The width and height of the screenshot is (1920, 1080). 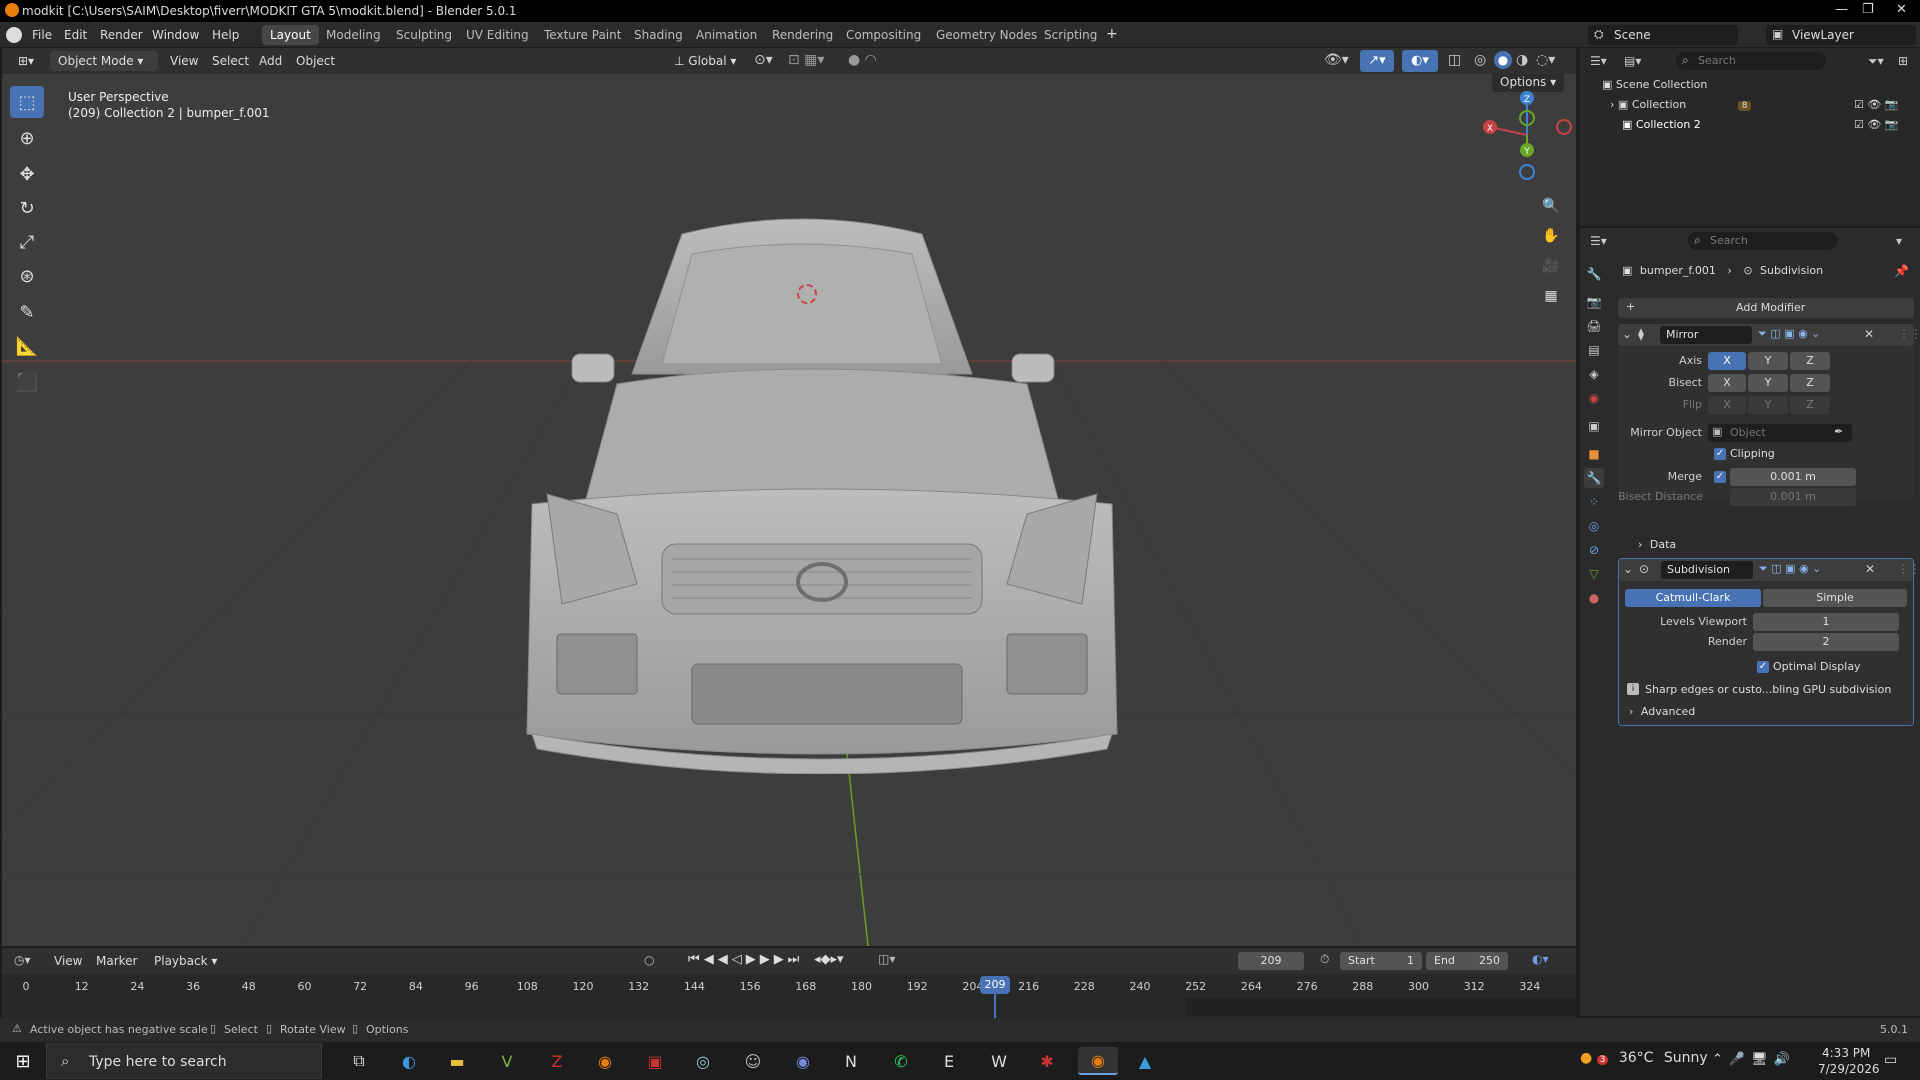 I want to click on clock-date: 7/29/2026, so click(x=1849, y=1069).